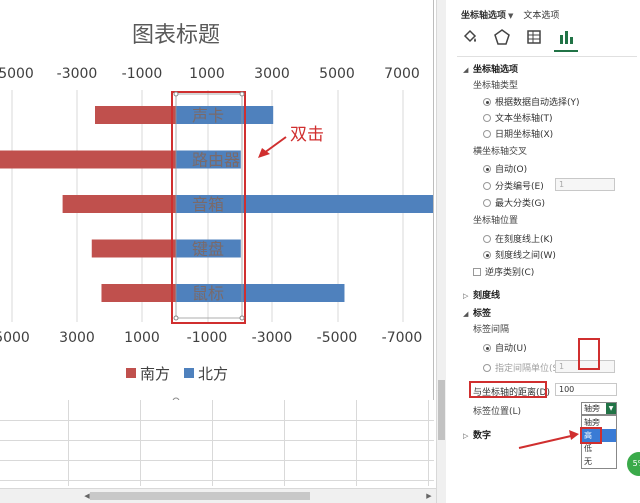 Image resolution: width=640 pixels, height=503 pixels. I want to click on category-label: 键盘, so click(208, 249).